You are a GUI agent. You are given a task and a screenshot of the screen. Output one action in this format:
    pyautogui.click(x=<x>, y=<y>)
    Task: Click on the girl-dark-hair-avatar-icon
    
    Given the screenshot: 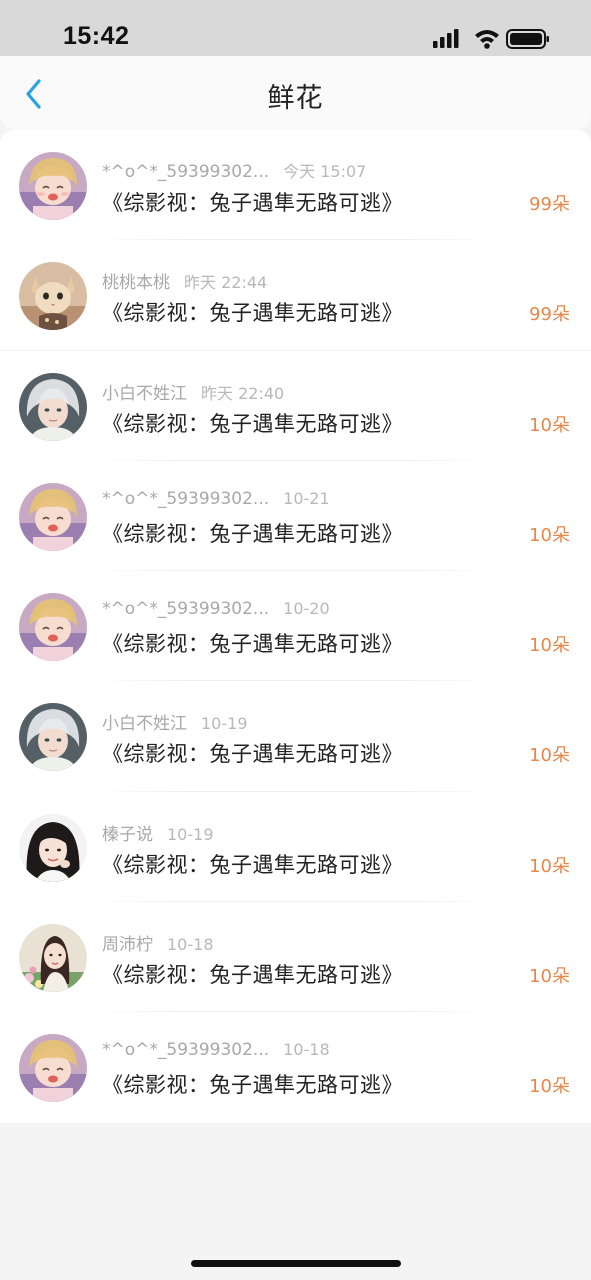 What is the action you would take?
    pyautogui.click(x=53, y=847)
    